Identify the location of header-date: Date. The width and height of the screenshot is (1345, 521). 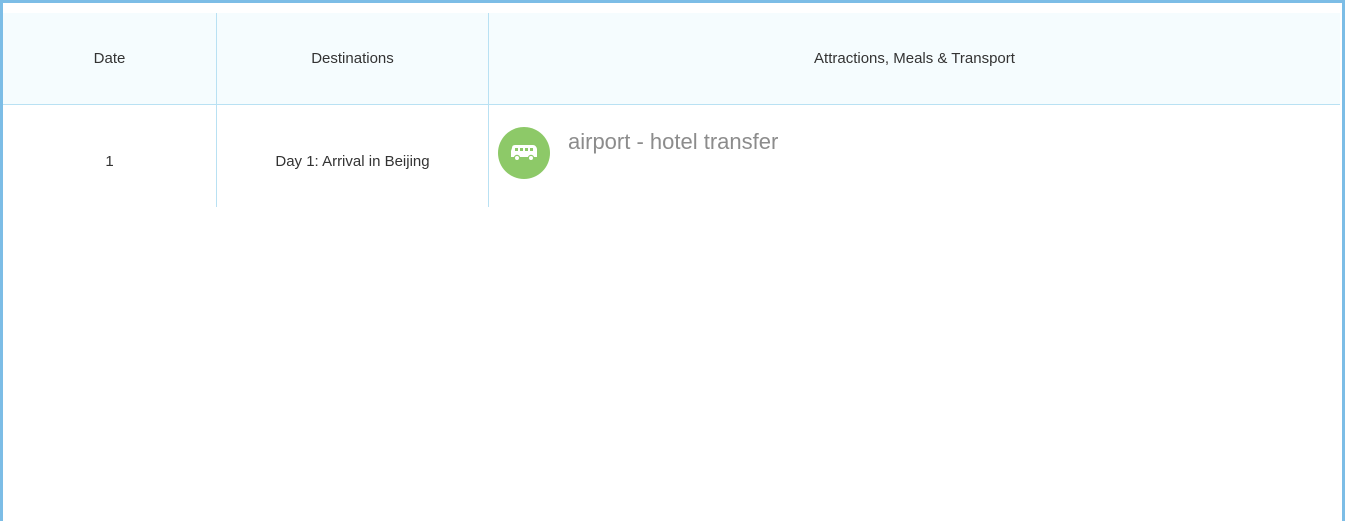
(109, 58).